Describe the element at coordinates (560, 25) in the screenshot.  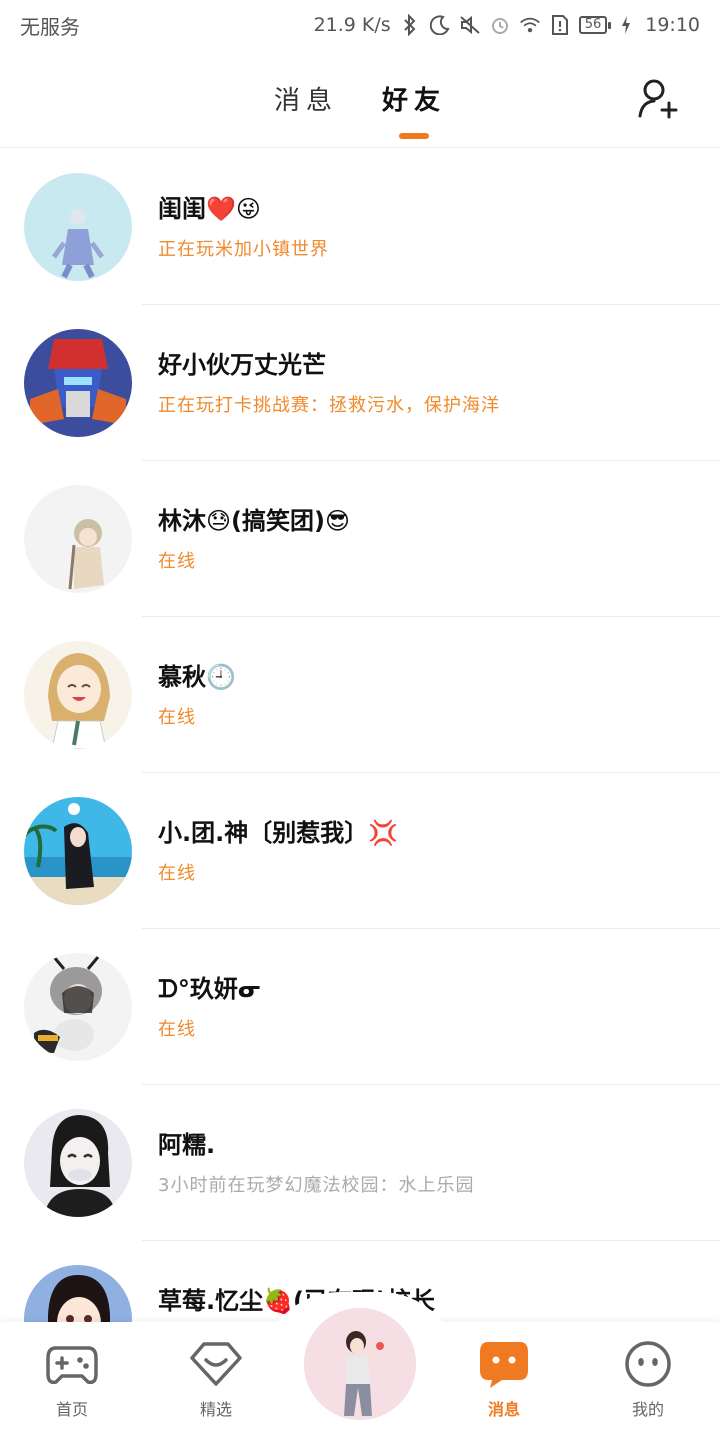
I see `sim-alert-icon` at that location.